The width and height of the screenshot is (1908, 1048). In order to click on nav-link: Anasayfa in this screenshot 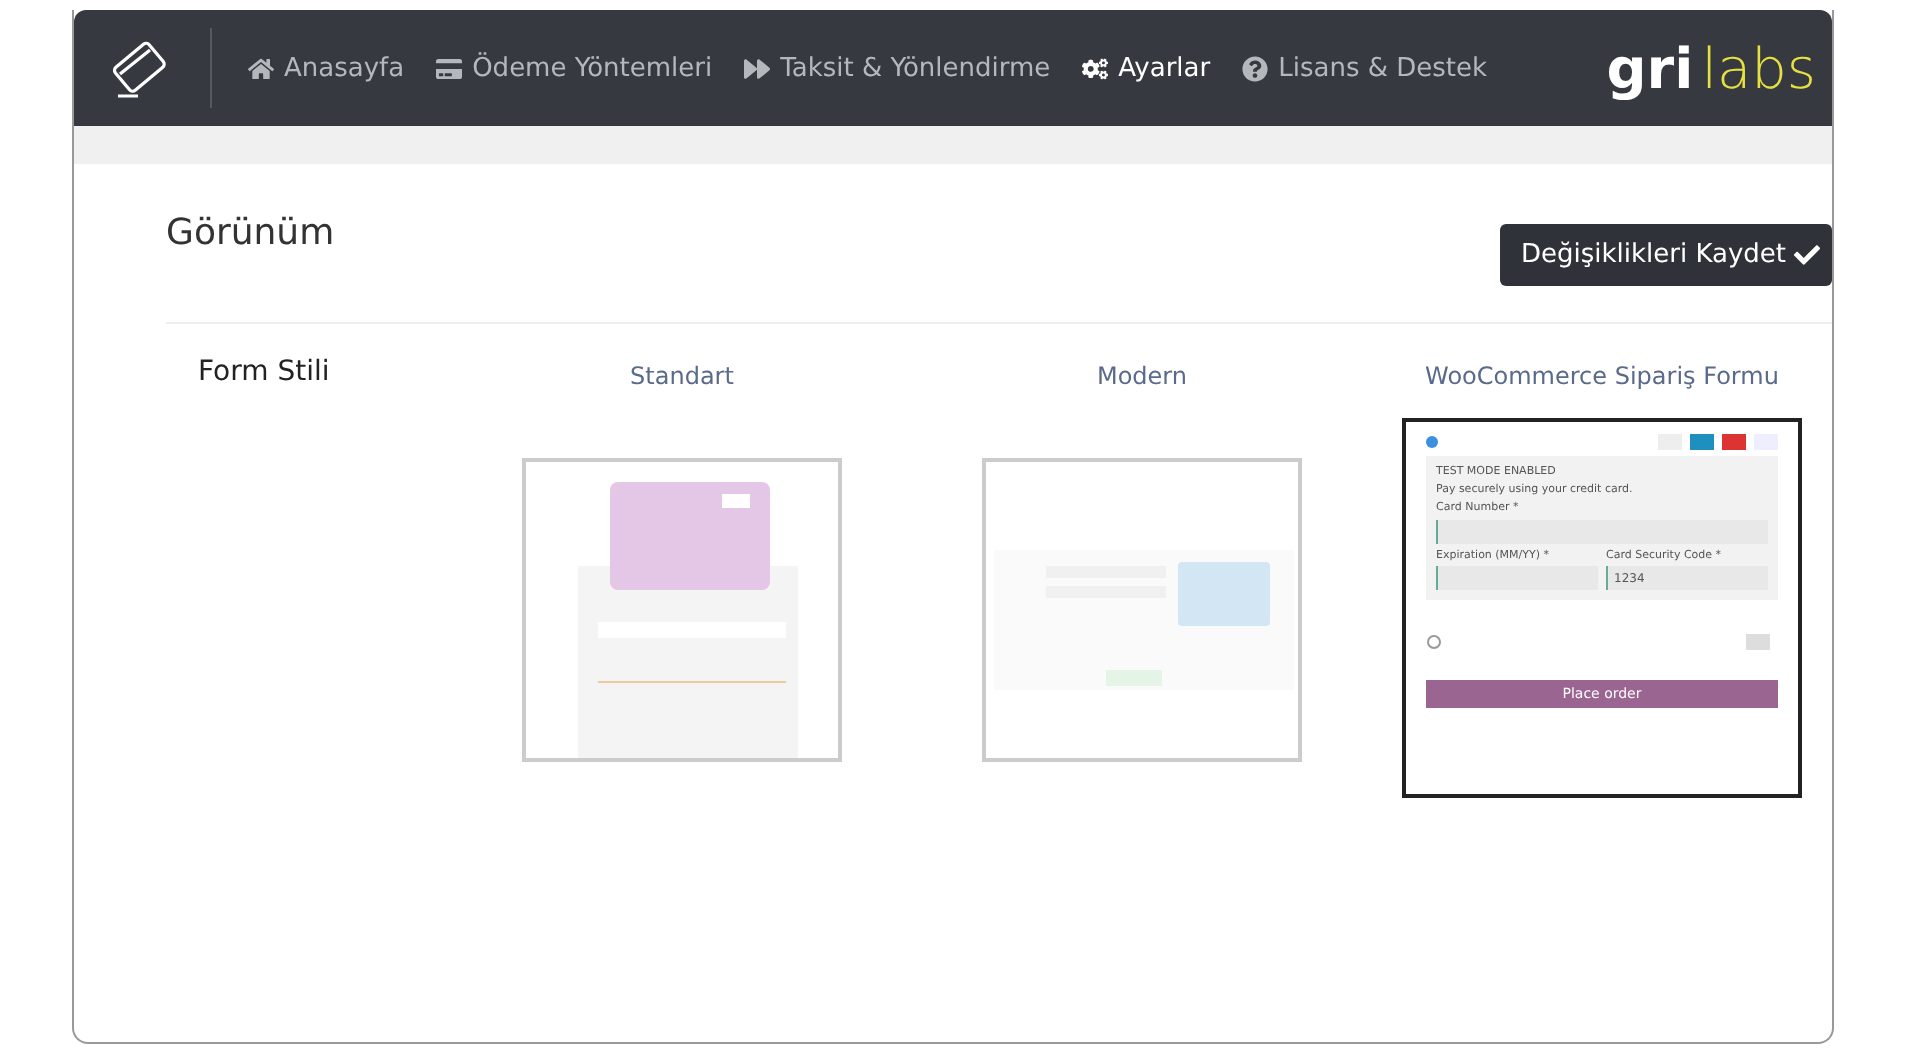, I will do `click(326, 68)`.